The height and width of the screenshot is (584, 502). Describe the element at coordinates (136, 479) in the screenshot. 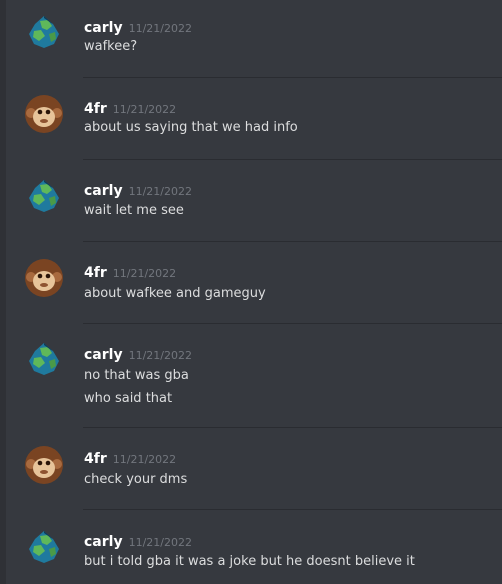

I see `message-text: check your dms` at that location.